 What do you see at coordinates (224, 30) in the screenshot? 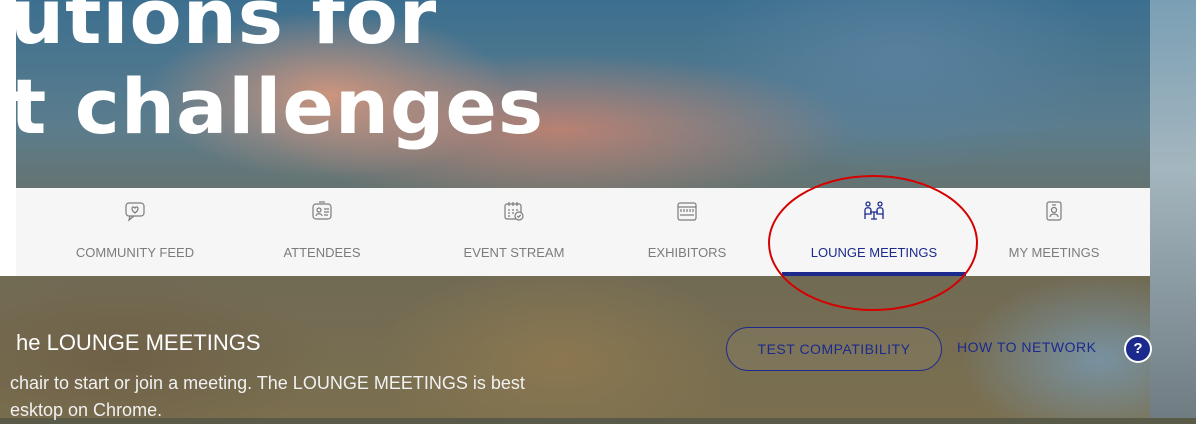
I see `hero-headline-line1: utions for` at bounding box center [224, 30].